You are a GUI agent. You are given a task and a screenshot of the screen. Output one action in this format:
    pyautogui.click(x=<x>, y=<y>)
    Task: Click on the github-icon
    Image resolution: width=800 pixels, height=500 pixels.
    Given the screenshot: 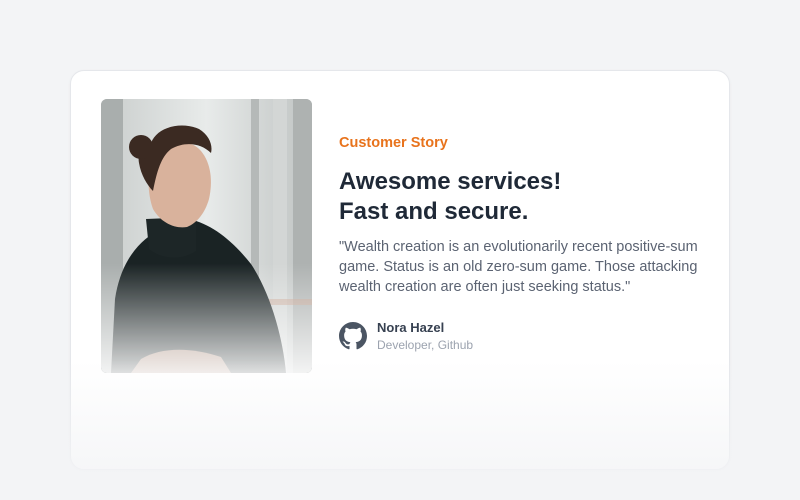 What is the action you would take?
    pyautogui.click(x=353, y=336)
    